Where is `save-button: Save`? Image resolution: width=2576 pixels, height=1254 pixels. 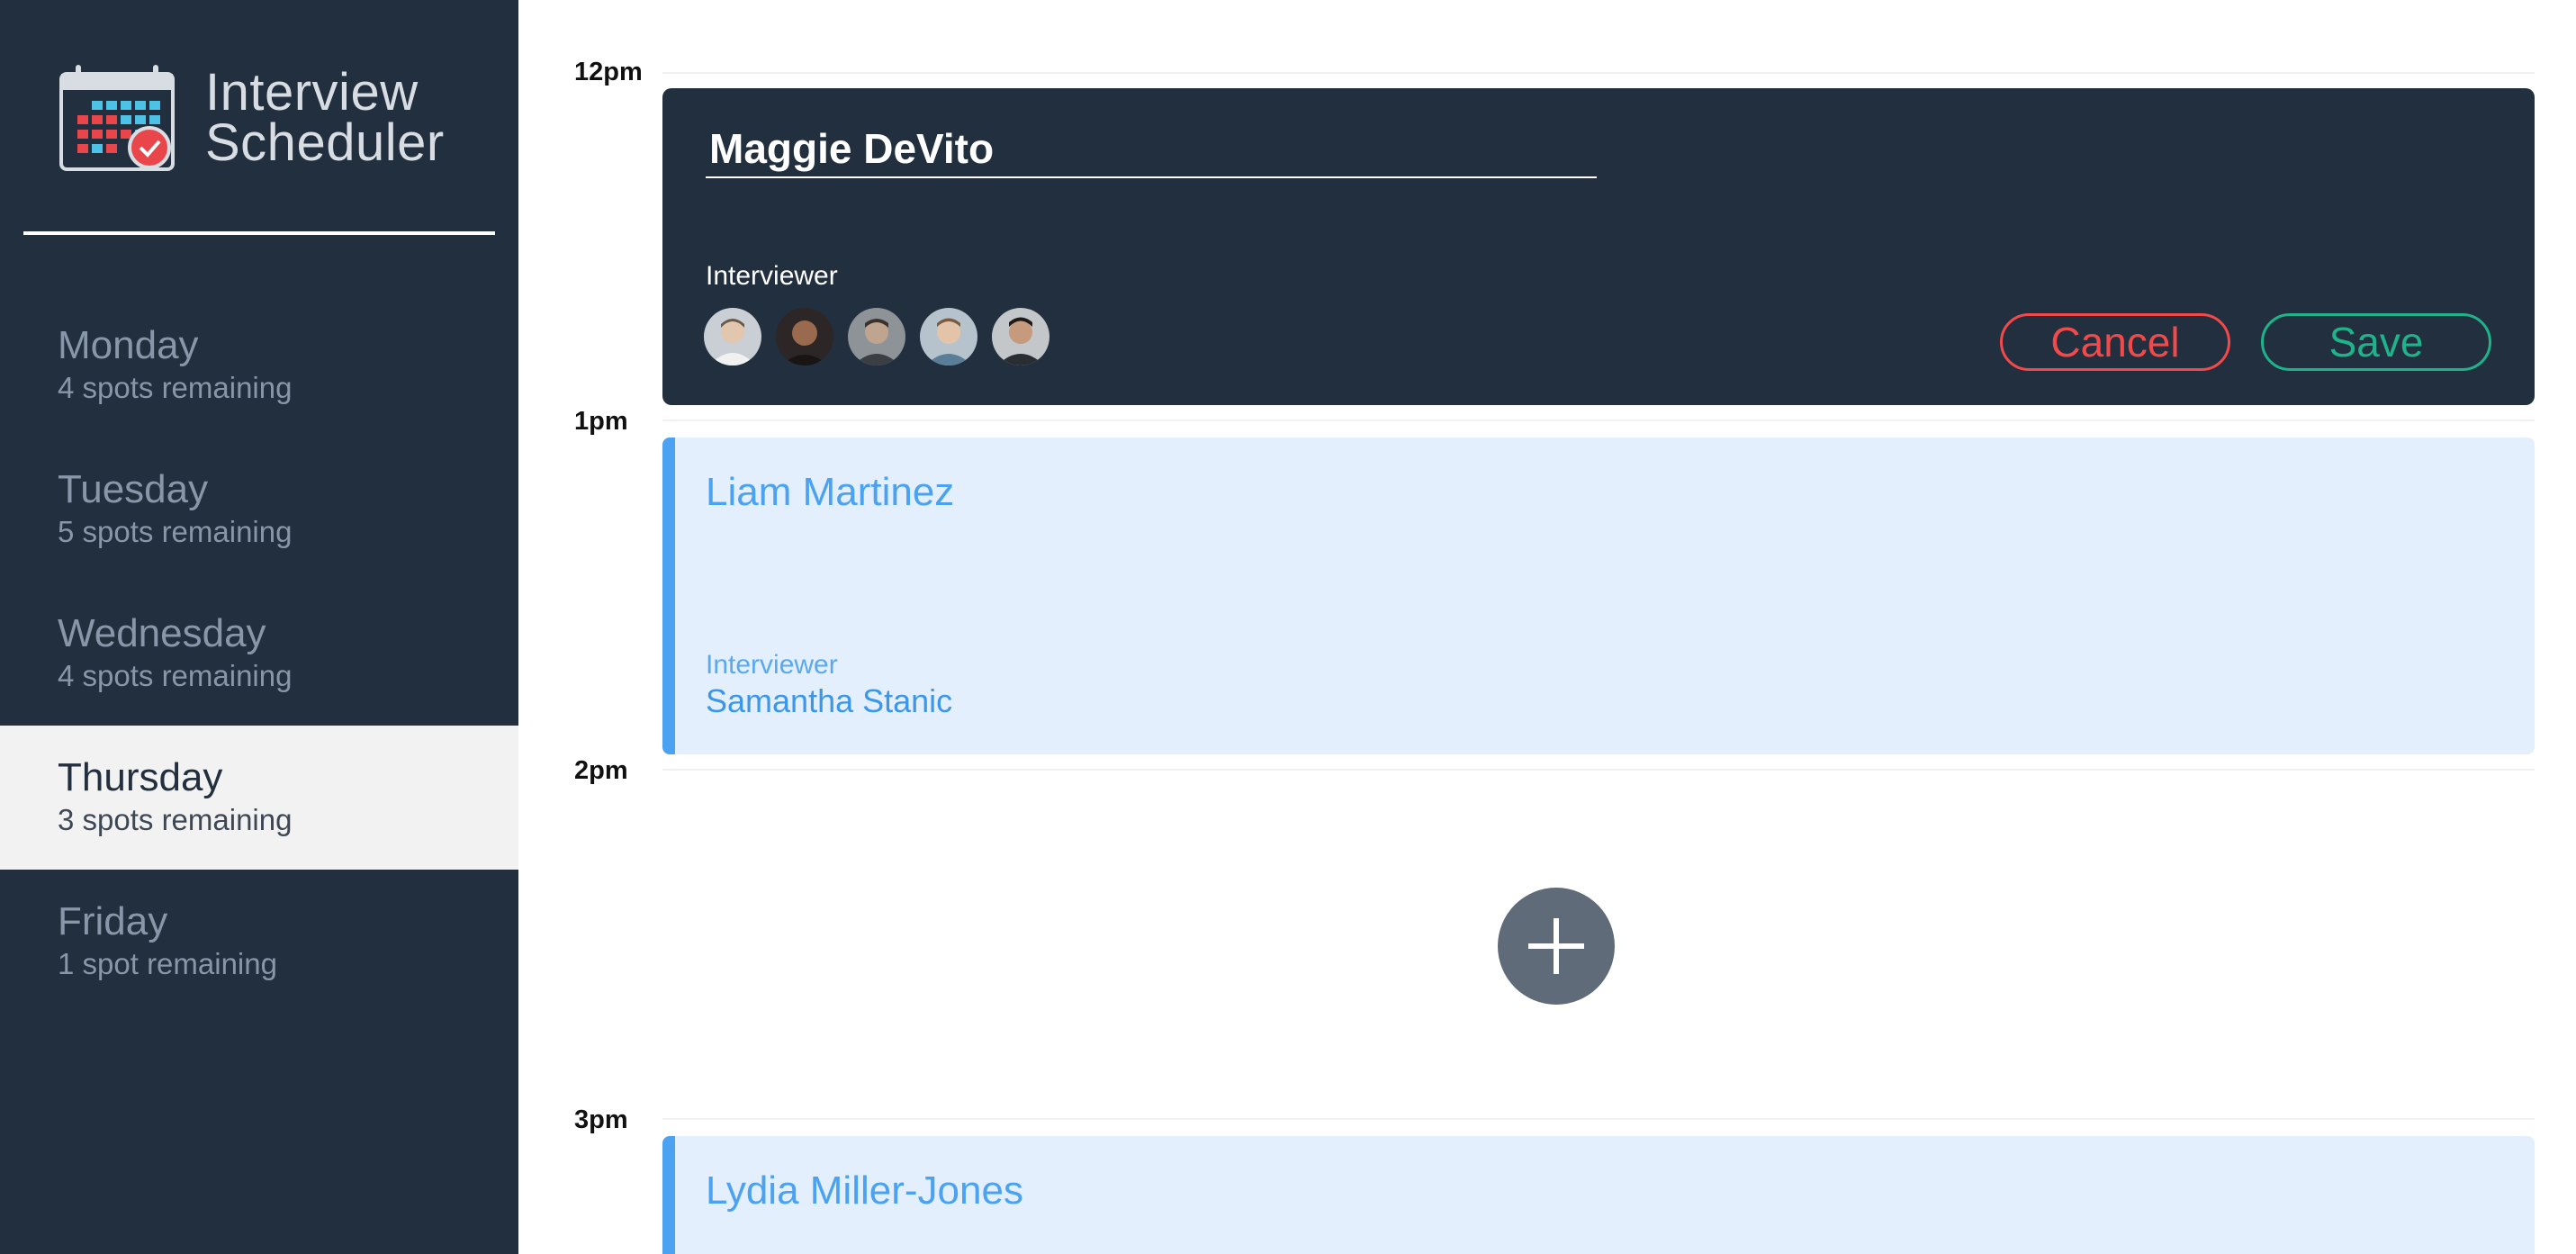
save-button: Save is located at coordinates (2376, 342).